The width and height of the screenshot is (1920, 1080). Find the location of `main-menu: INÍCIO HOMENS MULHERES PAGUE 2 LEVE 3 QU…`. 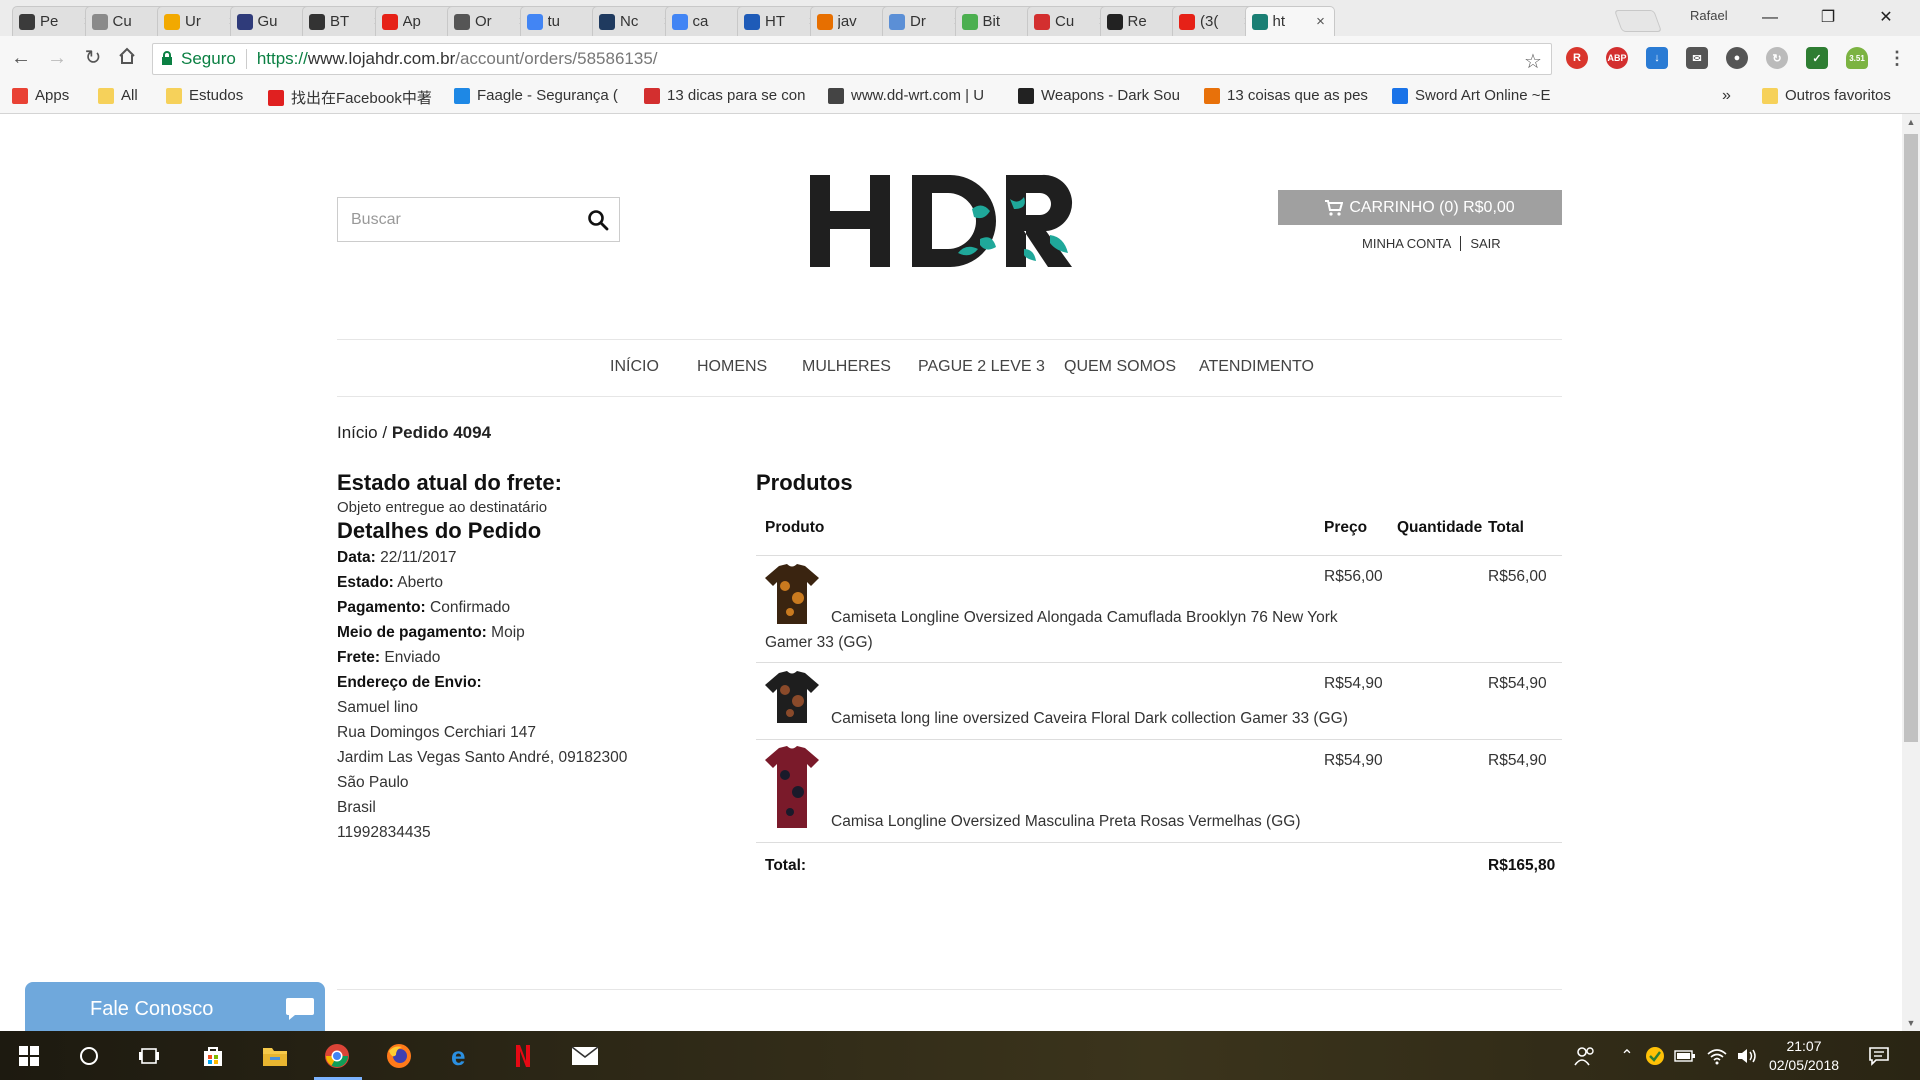

main-menu: INÍCIO HOMENS MULHERES PAGUE 2 LEVE 3 QU… is located at coordinates (949, 368).